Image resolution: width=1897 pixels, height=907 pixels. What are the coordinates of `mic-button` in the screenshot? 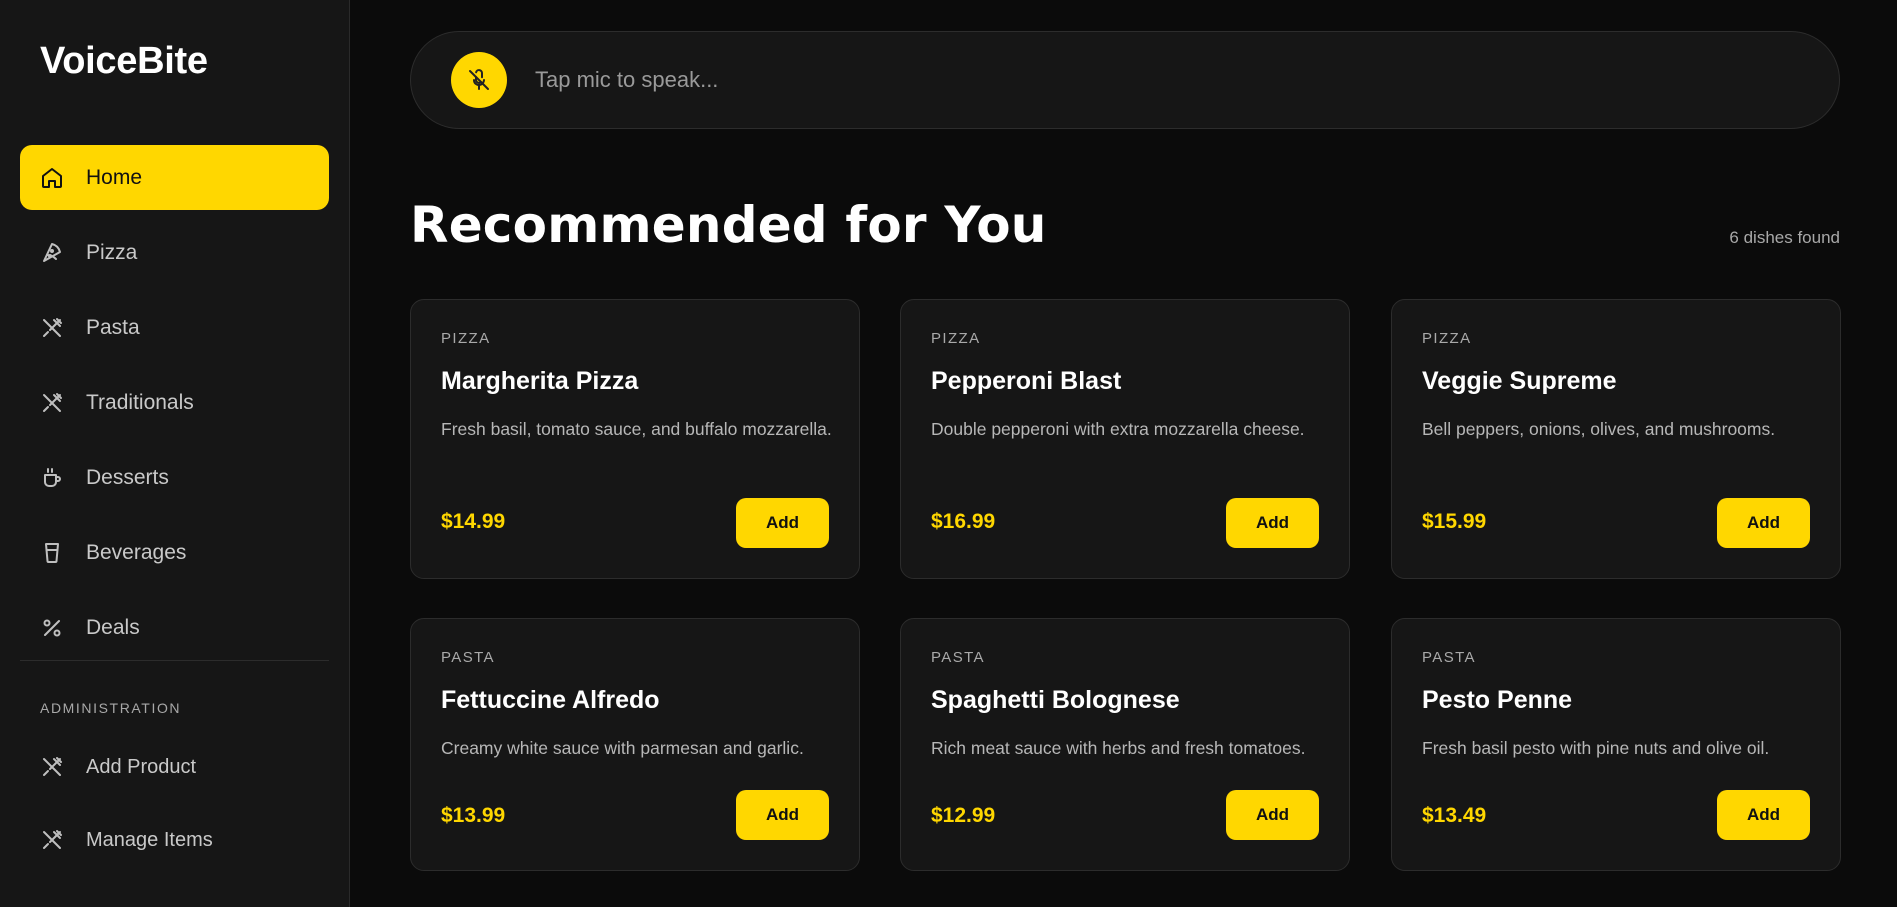 It's located at (479, 80).